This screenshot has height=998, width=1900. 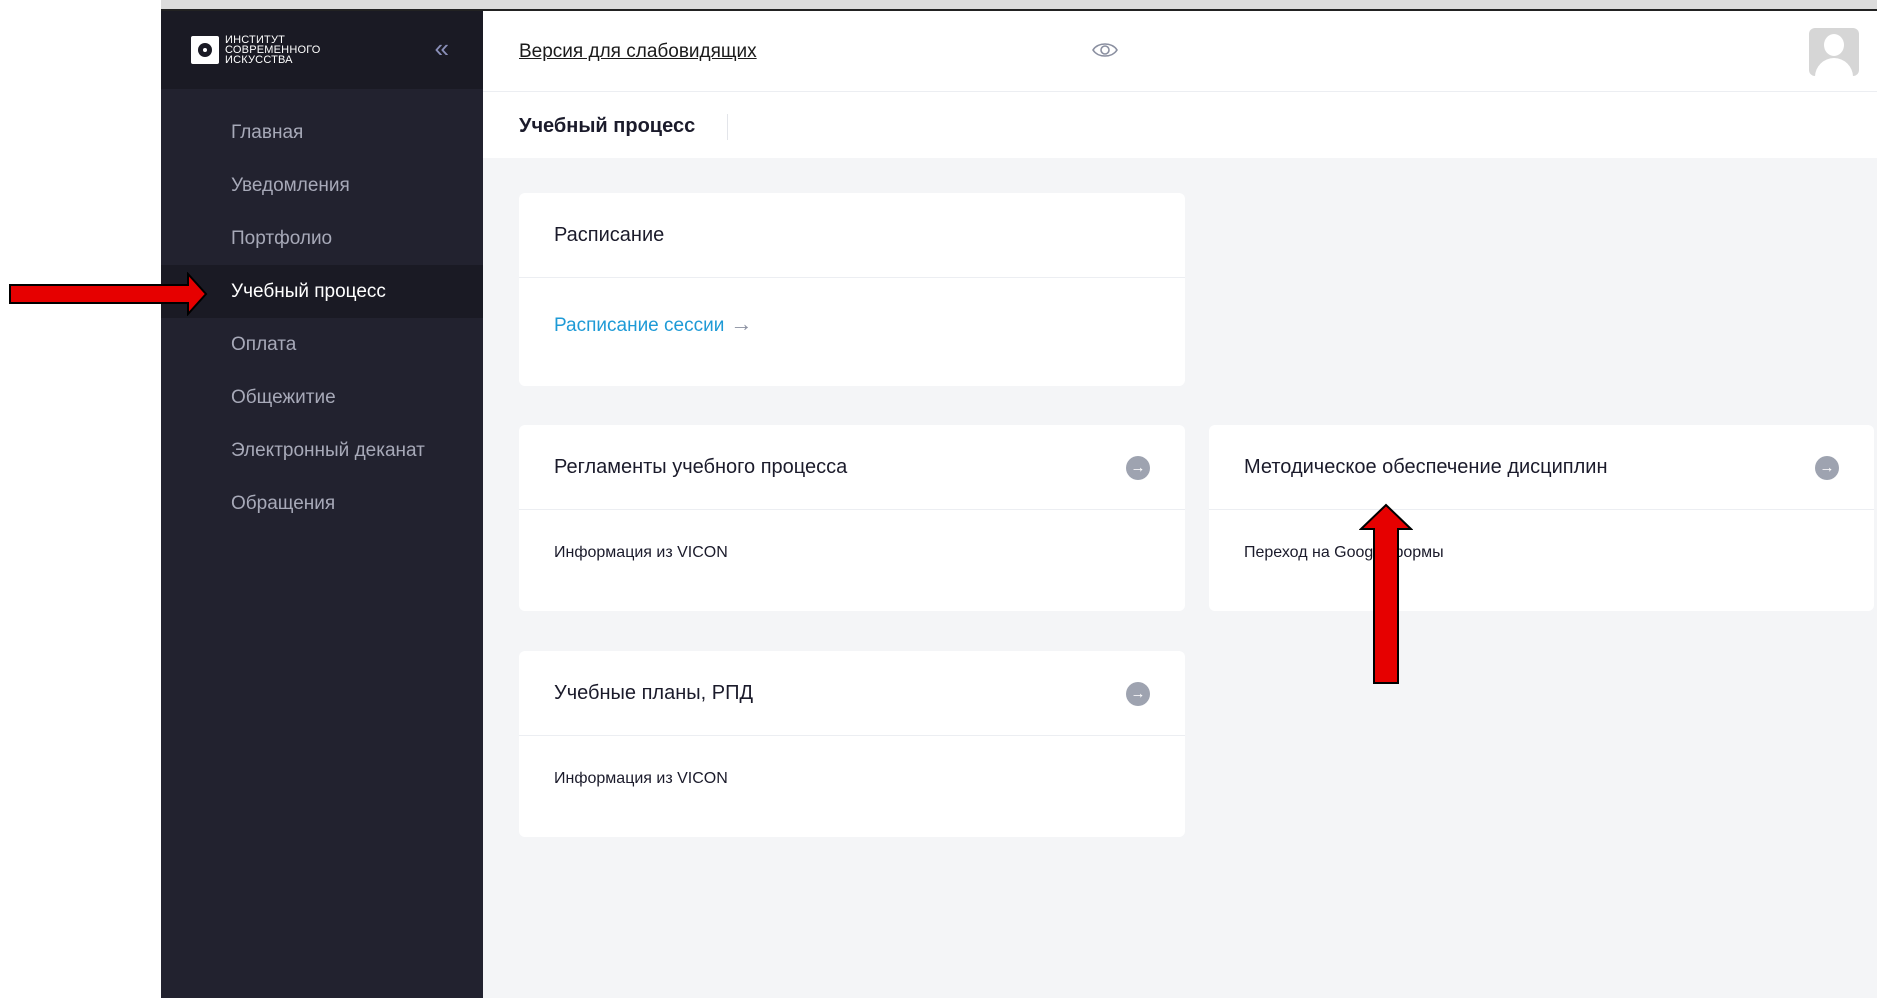 I want to click on accessibility-version-link: Версия для слабовидящих, so click(x=638, y=52).